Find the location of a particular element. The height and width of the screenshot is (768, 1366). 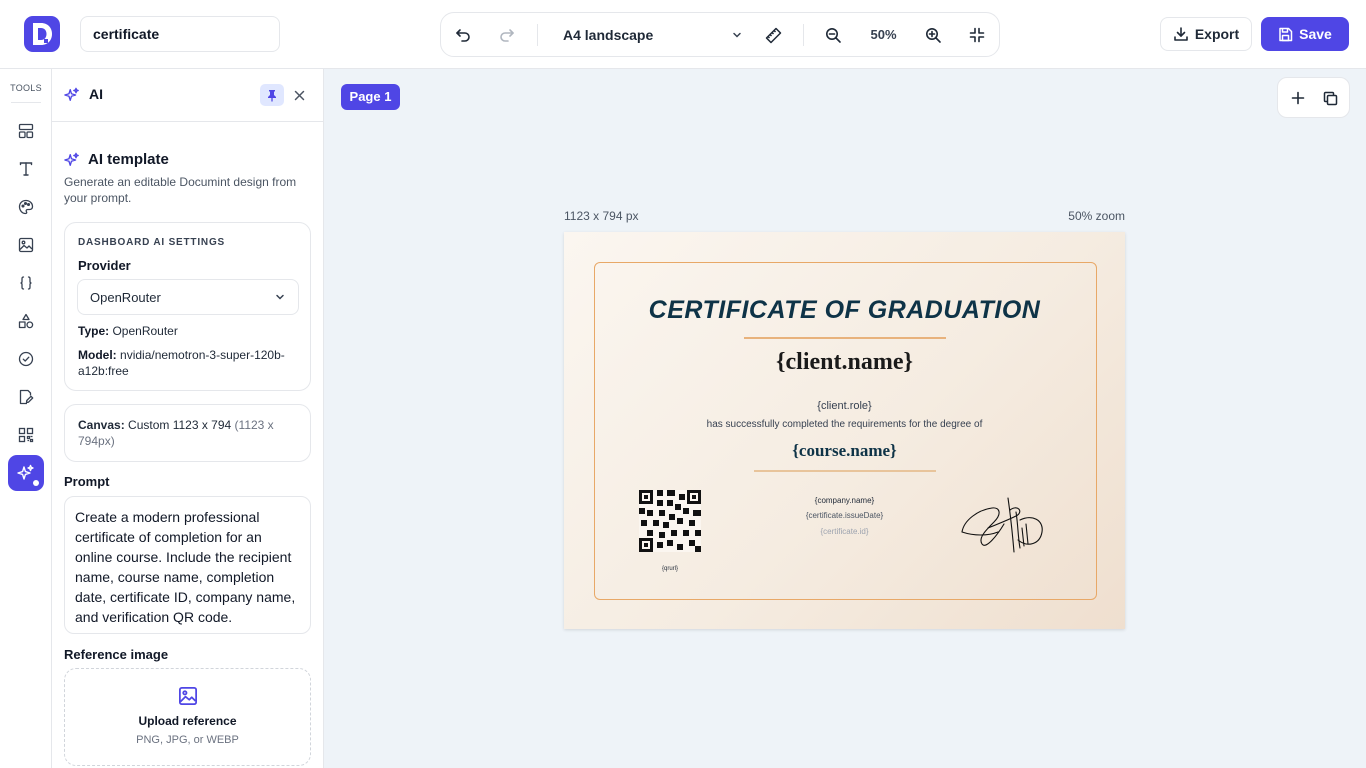

rail-item-layout is located at coordinates (26, 131).